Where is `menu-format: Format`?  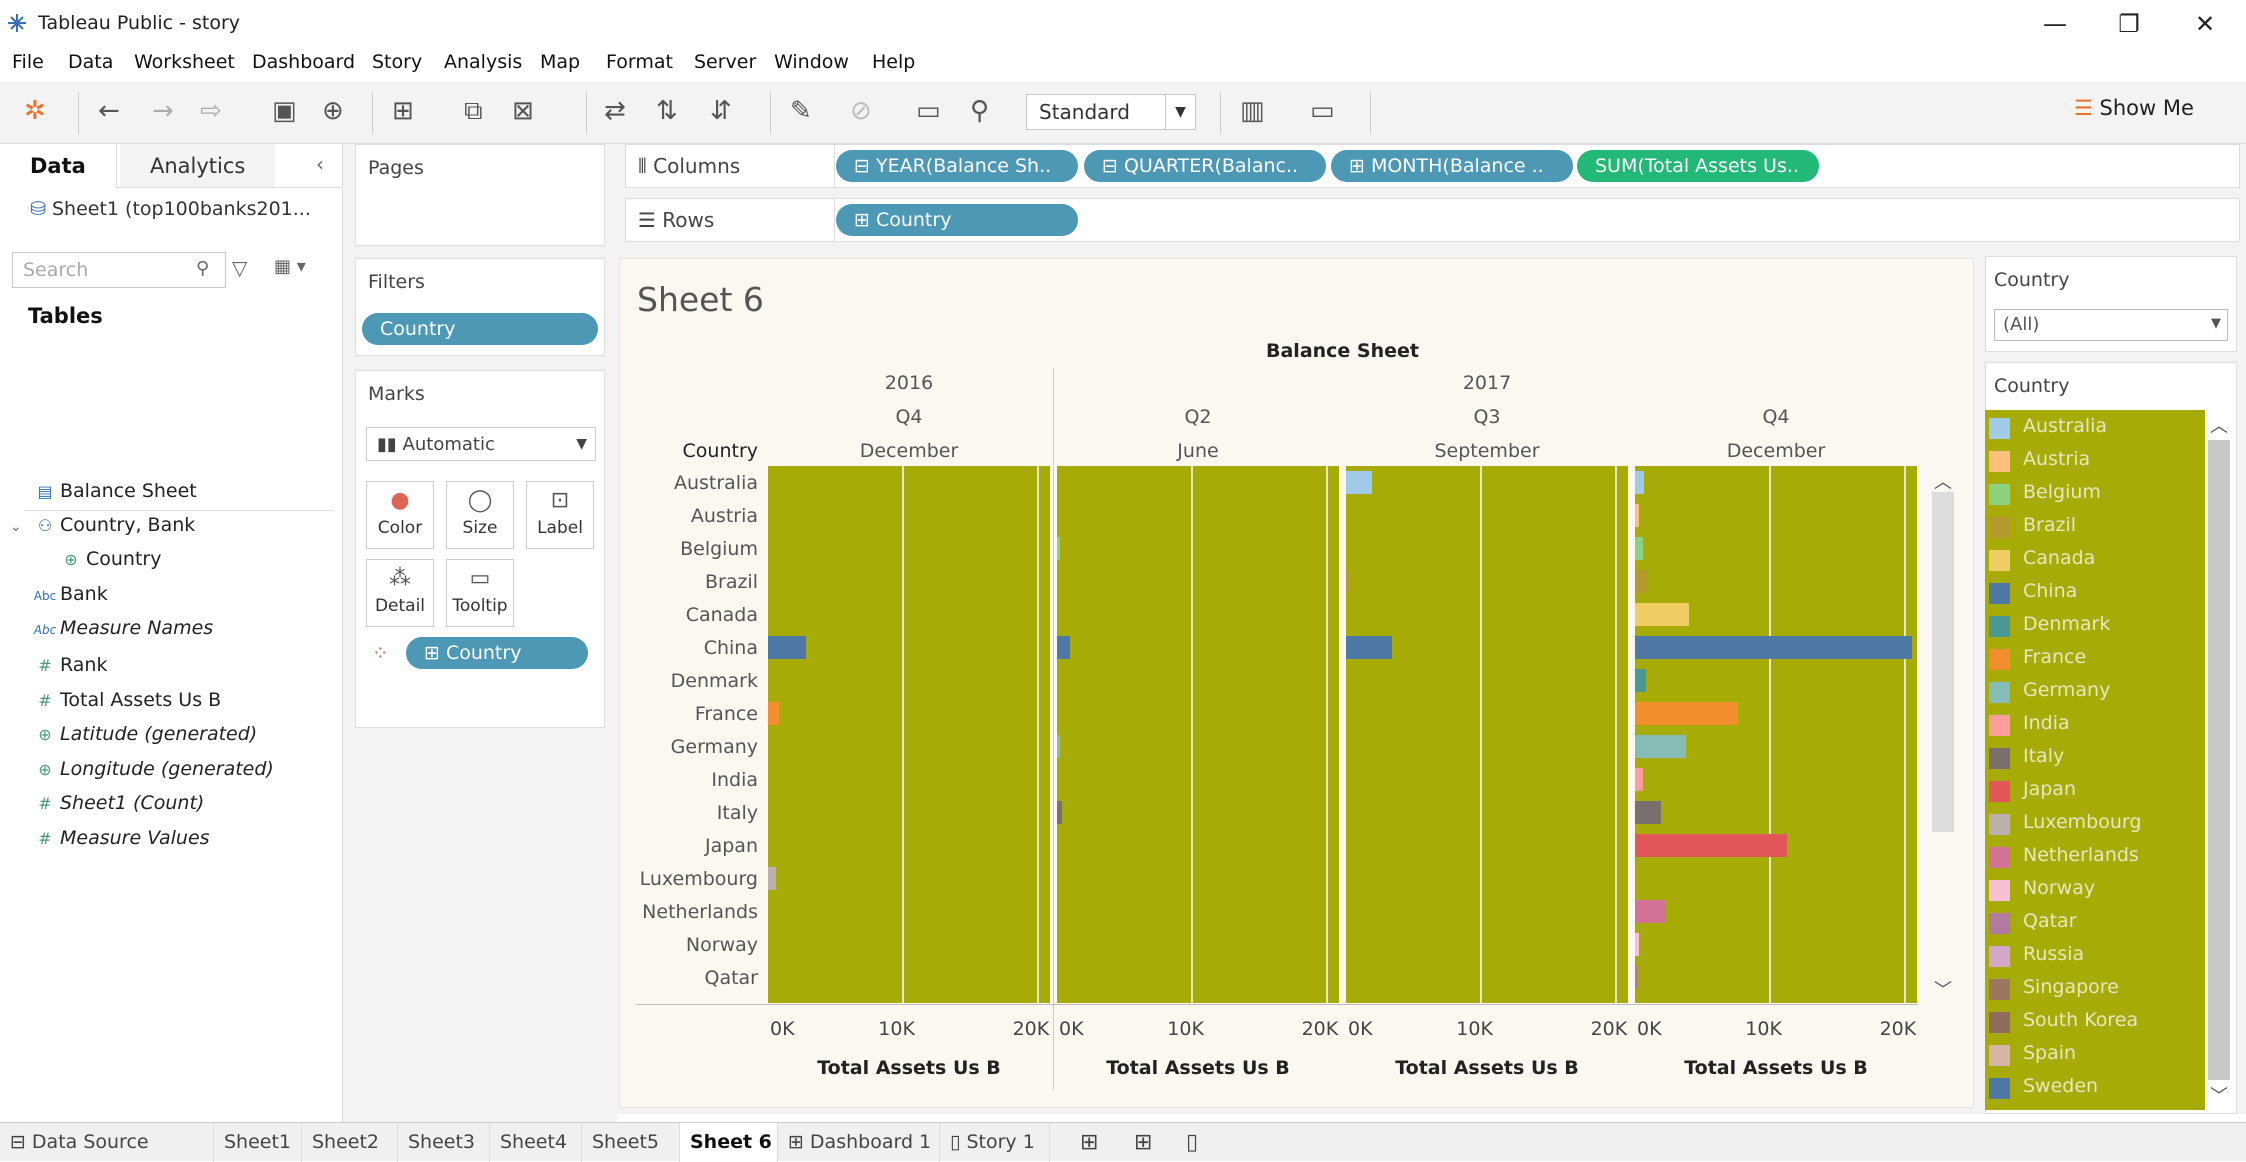
menu-format: Format is located at coordinates (639, 62).